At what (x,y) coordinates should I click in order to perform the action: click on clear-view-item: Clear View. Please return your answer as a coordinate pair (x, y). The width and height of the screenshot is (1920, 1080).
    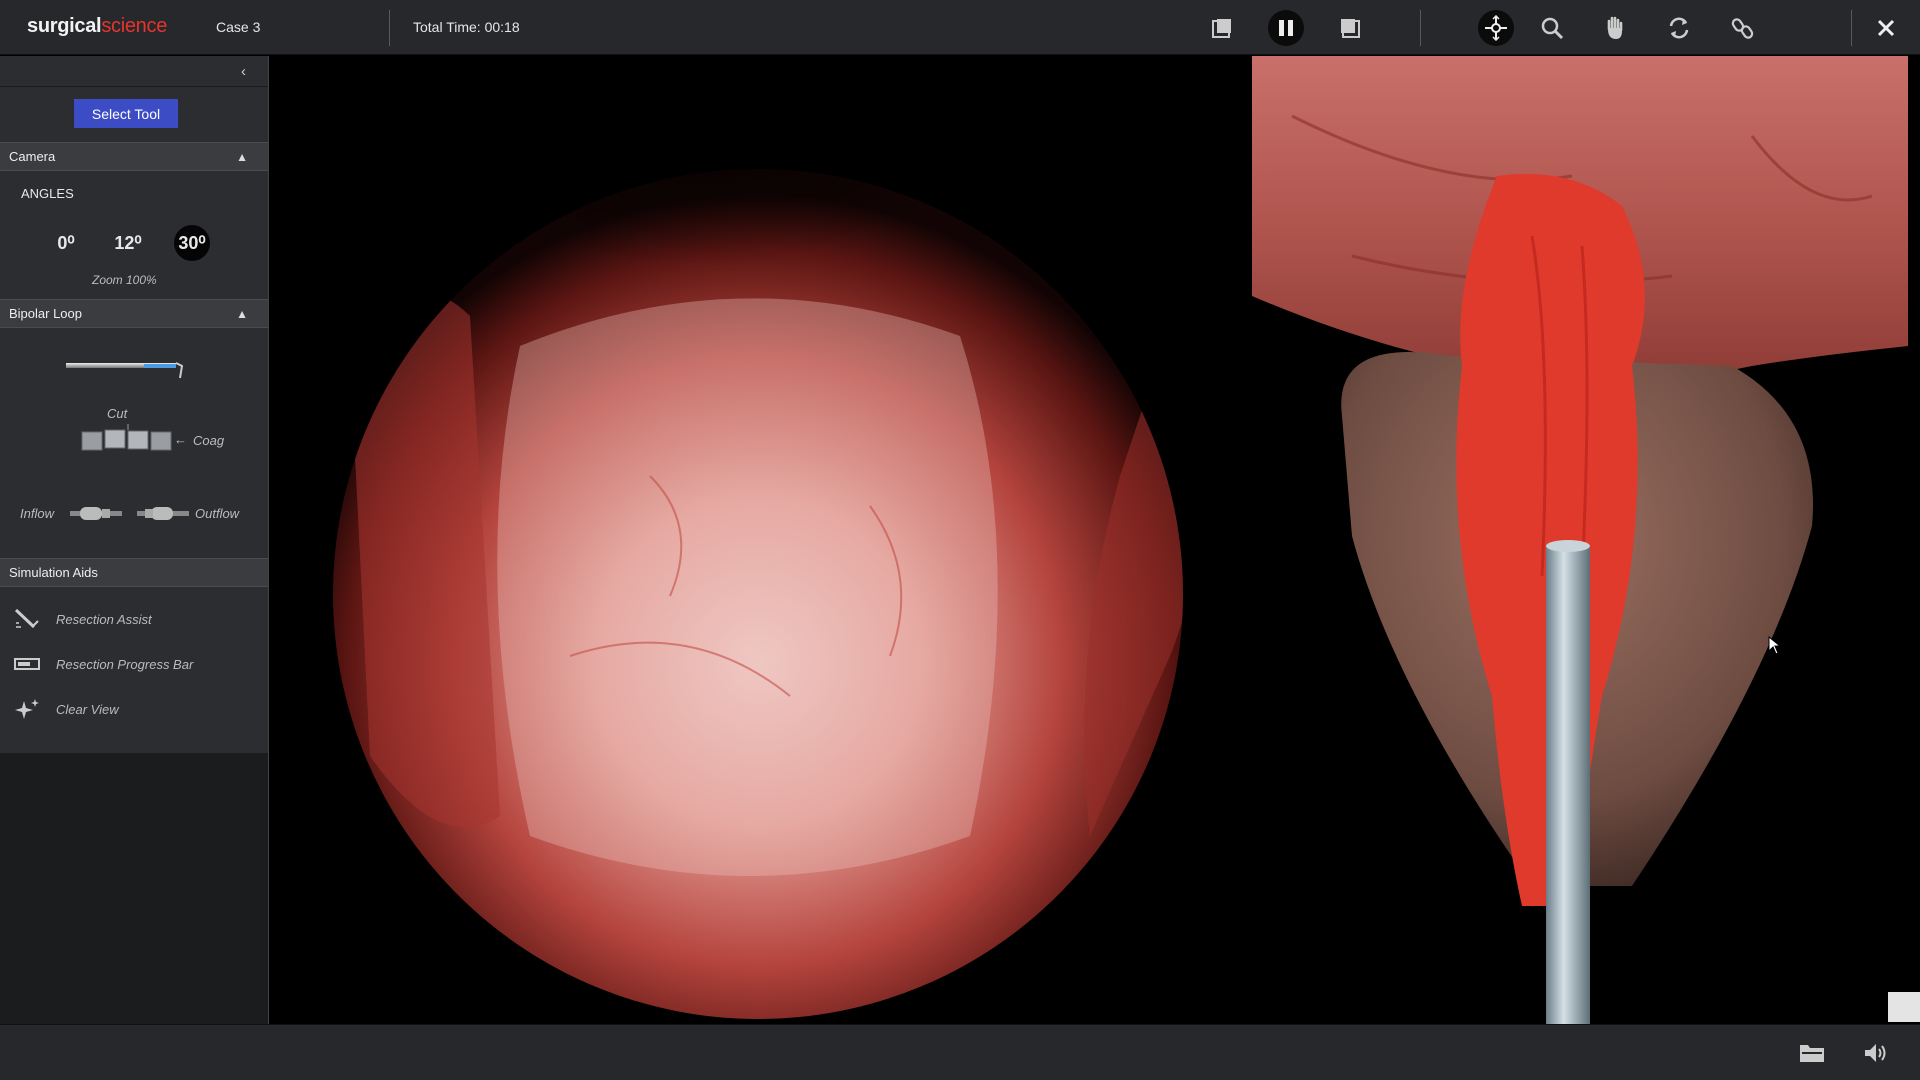
    Looking at the image, I should click on (65, 709).